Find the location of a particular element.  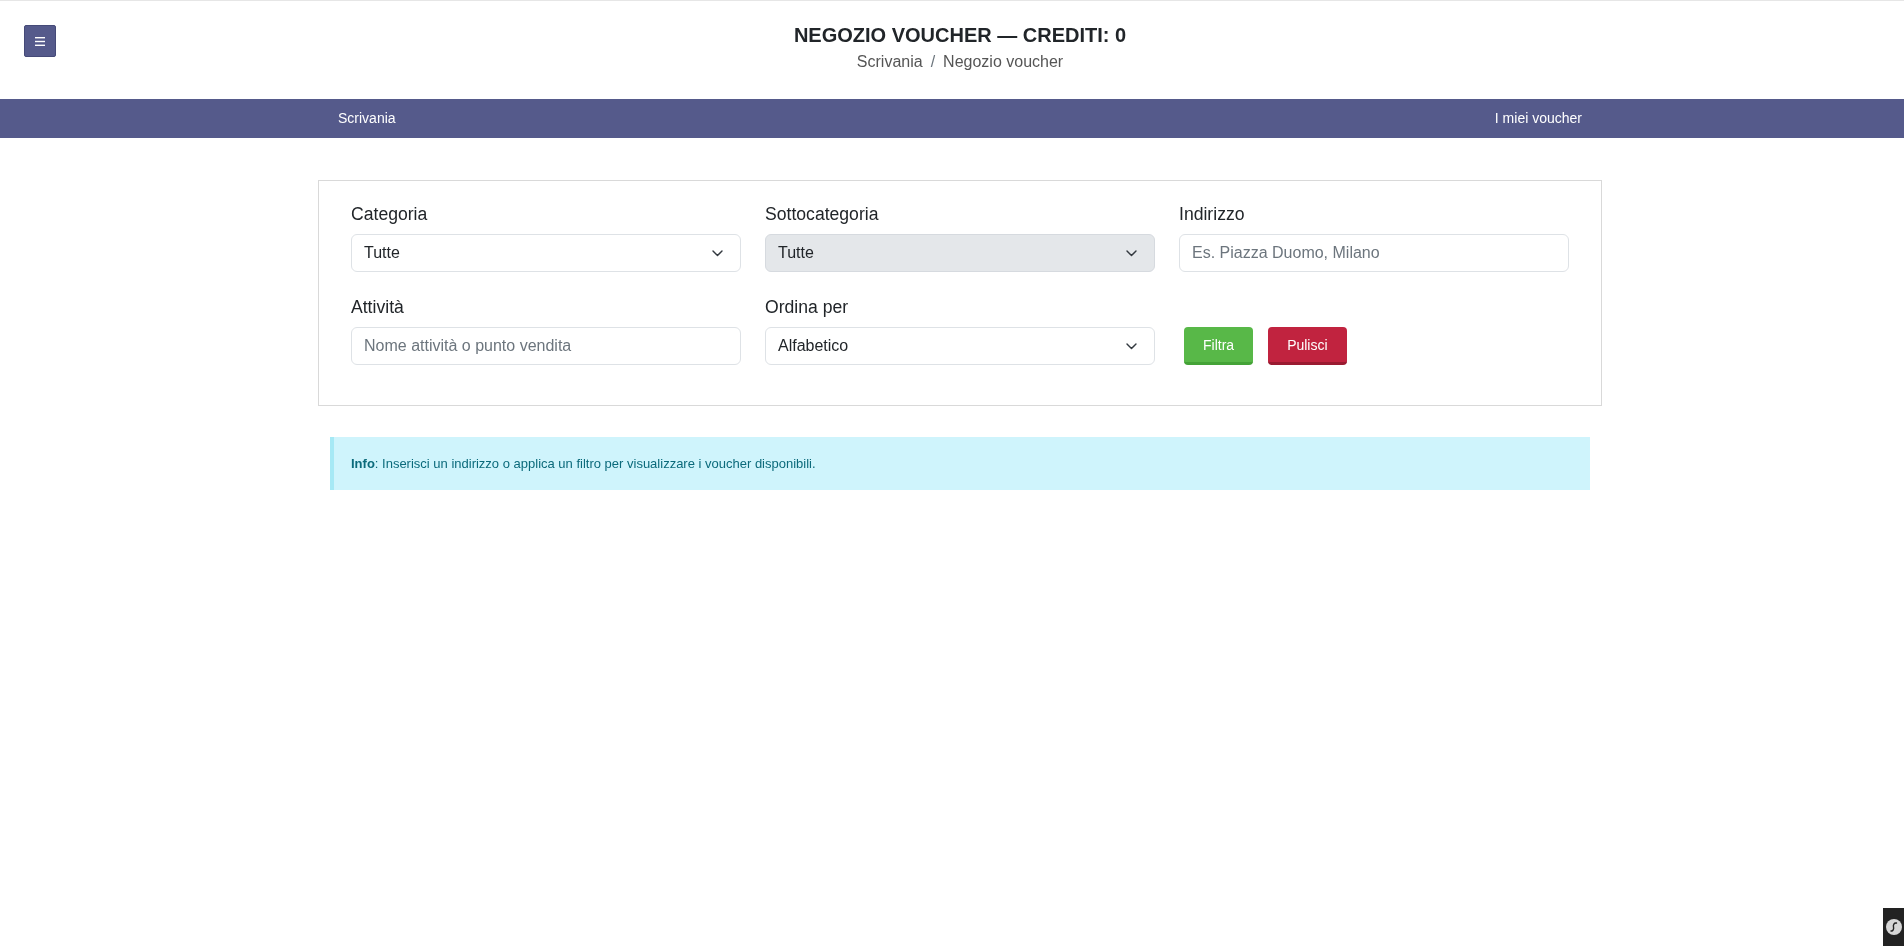

toolbar-toggle-button is located at coordinates (1893, 927).